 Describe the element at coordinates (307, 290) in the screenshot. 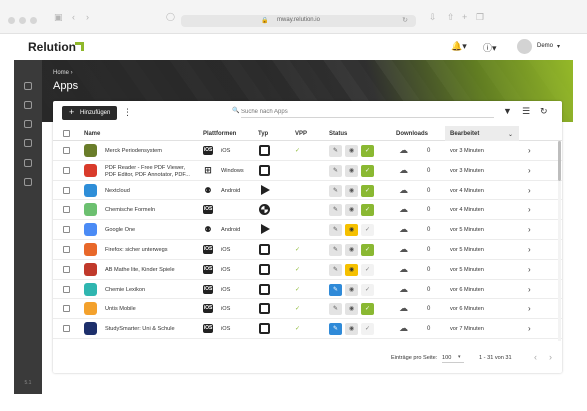

I see `table-row: Chemie Lexikon iOS iOS ✓ ✎ ◉ ✓ ☁ 0 vor 6 Minuten ›` at that location.